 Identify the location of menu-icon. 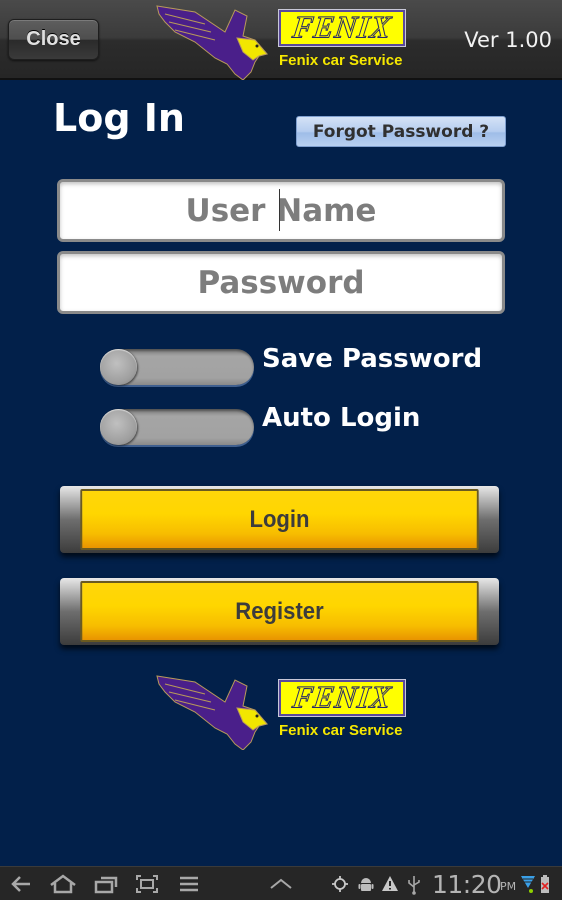
(189, 884).